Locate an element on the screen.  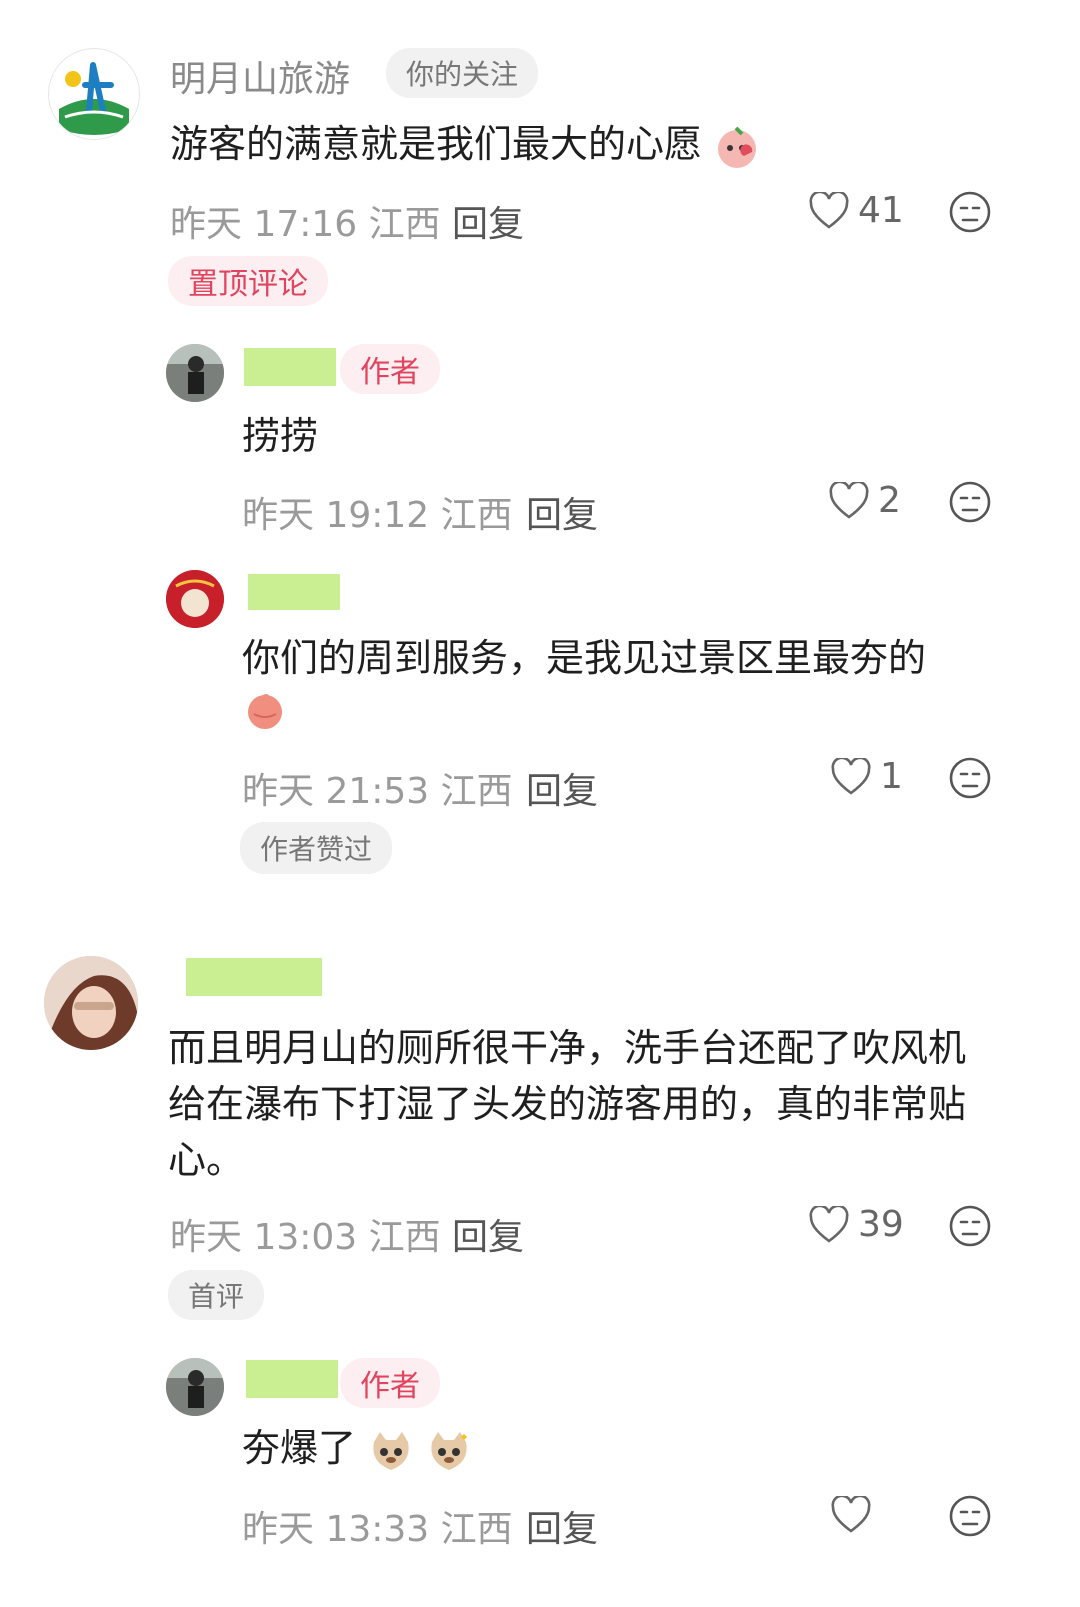
follow-badge: 你的关注 is located at coordinates (462, 73).